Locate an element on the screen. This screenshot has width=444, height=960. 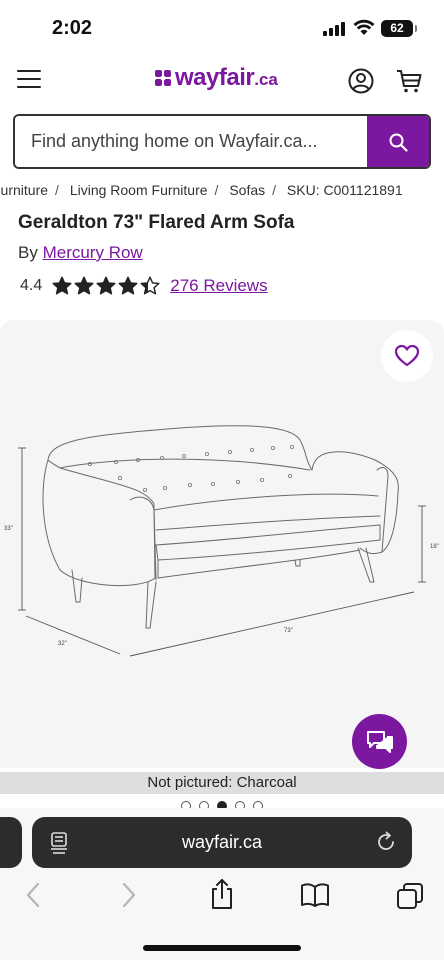
cellular-signal-icon is located at coordinates (334, 29).